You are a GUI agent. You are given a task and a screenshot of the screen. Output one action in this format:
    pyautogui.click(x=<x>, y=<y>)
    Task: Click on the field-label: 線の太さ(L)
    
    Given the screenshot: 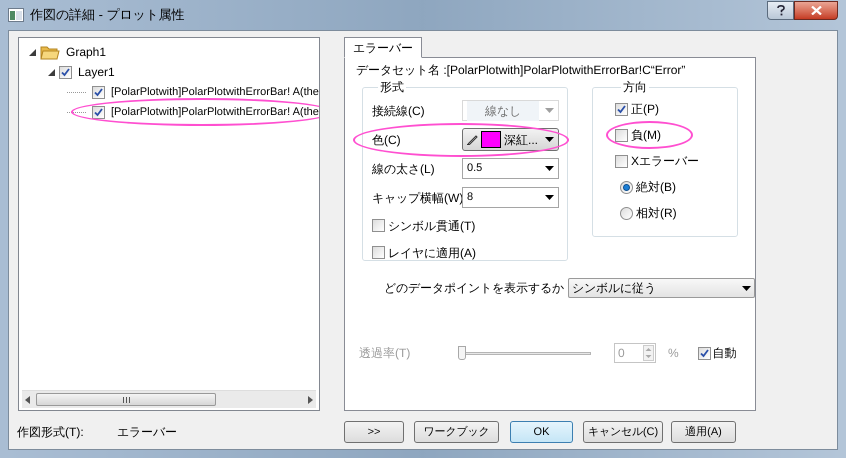 What is the action you would take?
    pyautogui.click(x=404, y=169)
    